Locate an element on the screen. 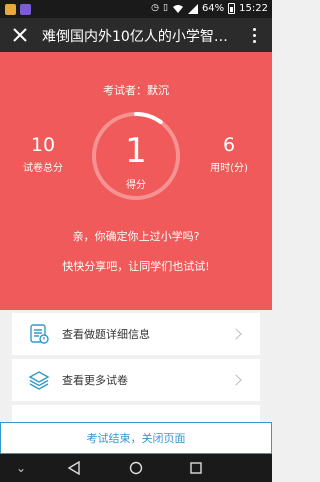 This screenshot has height=482, width=320. home-icon is located at coordinates (136, 468).